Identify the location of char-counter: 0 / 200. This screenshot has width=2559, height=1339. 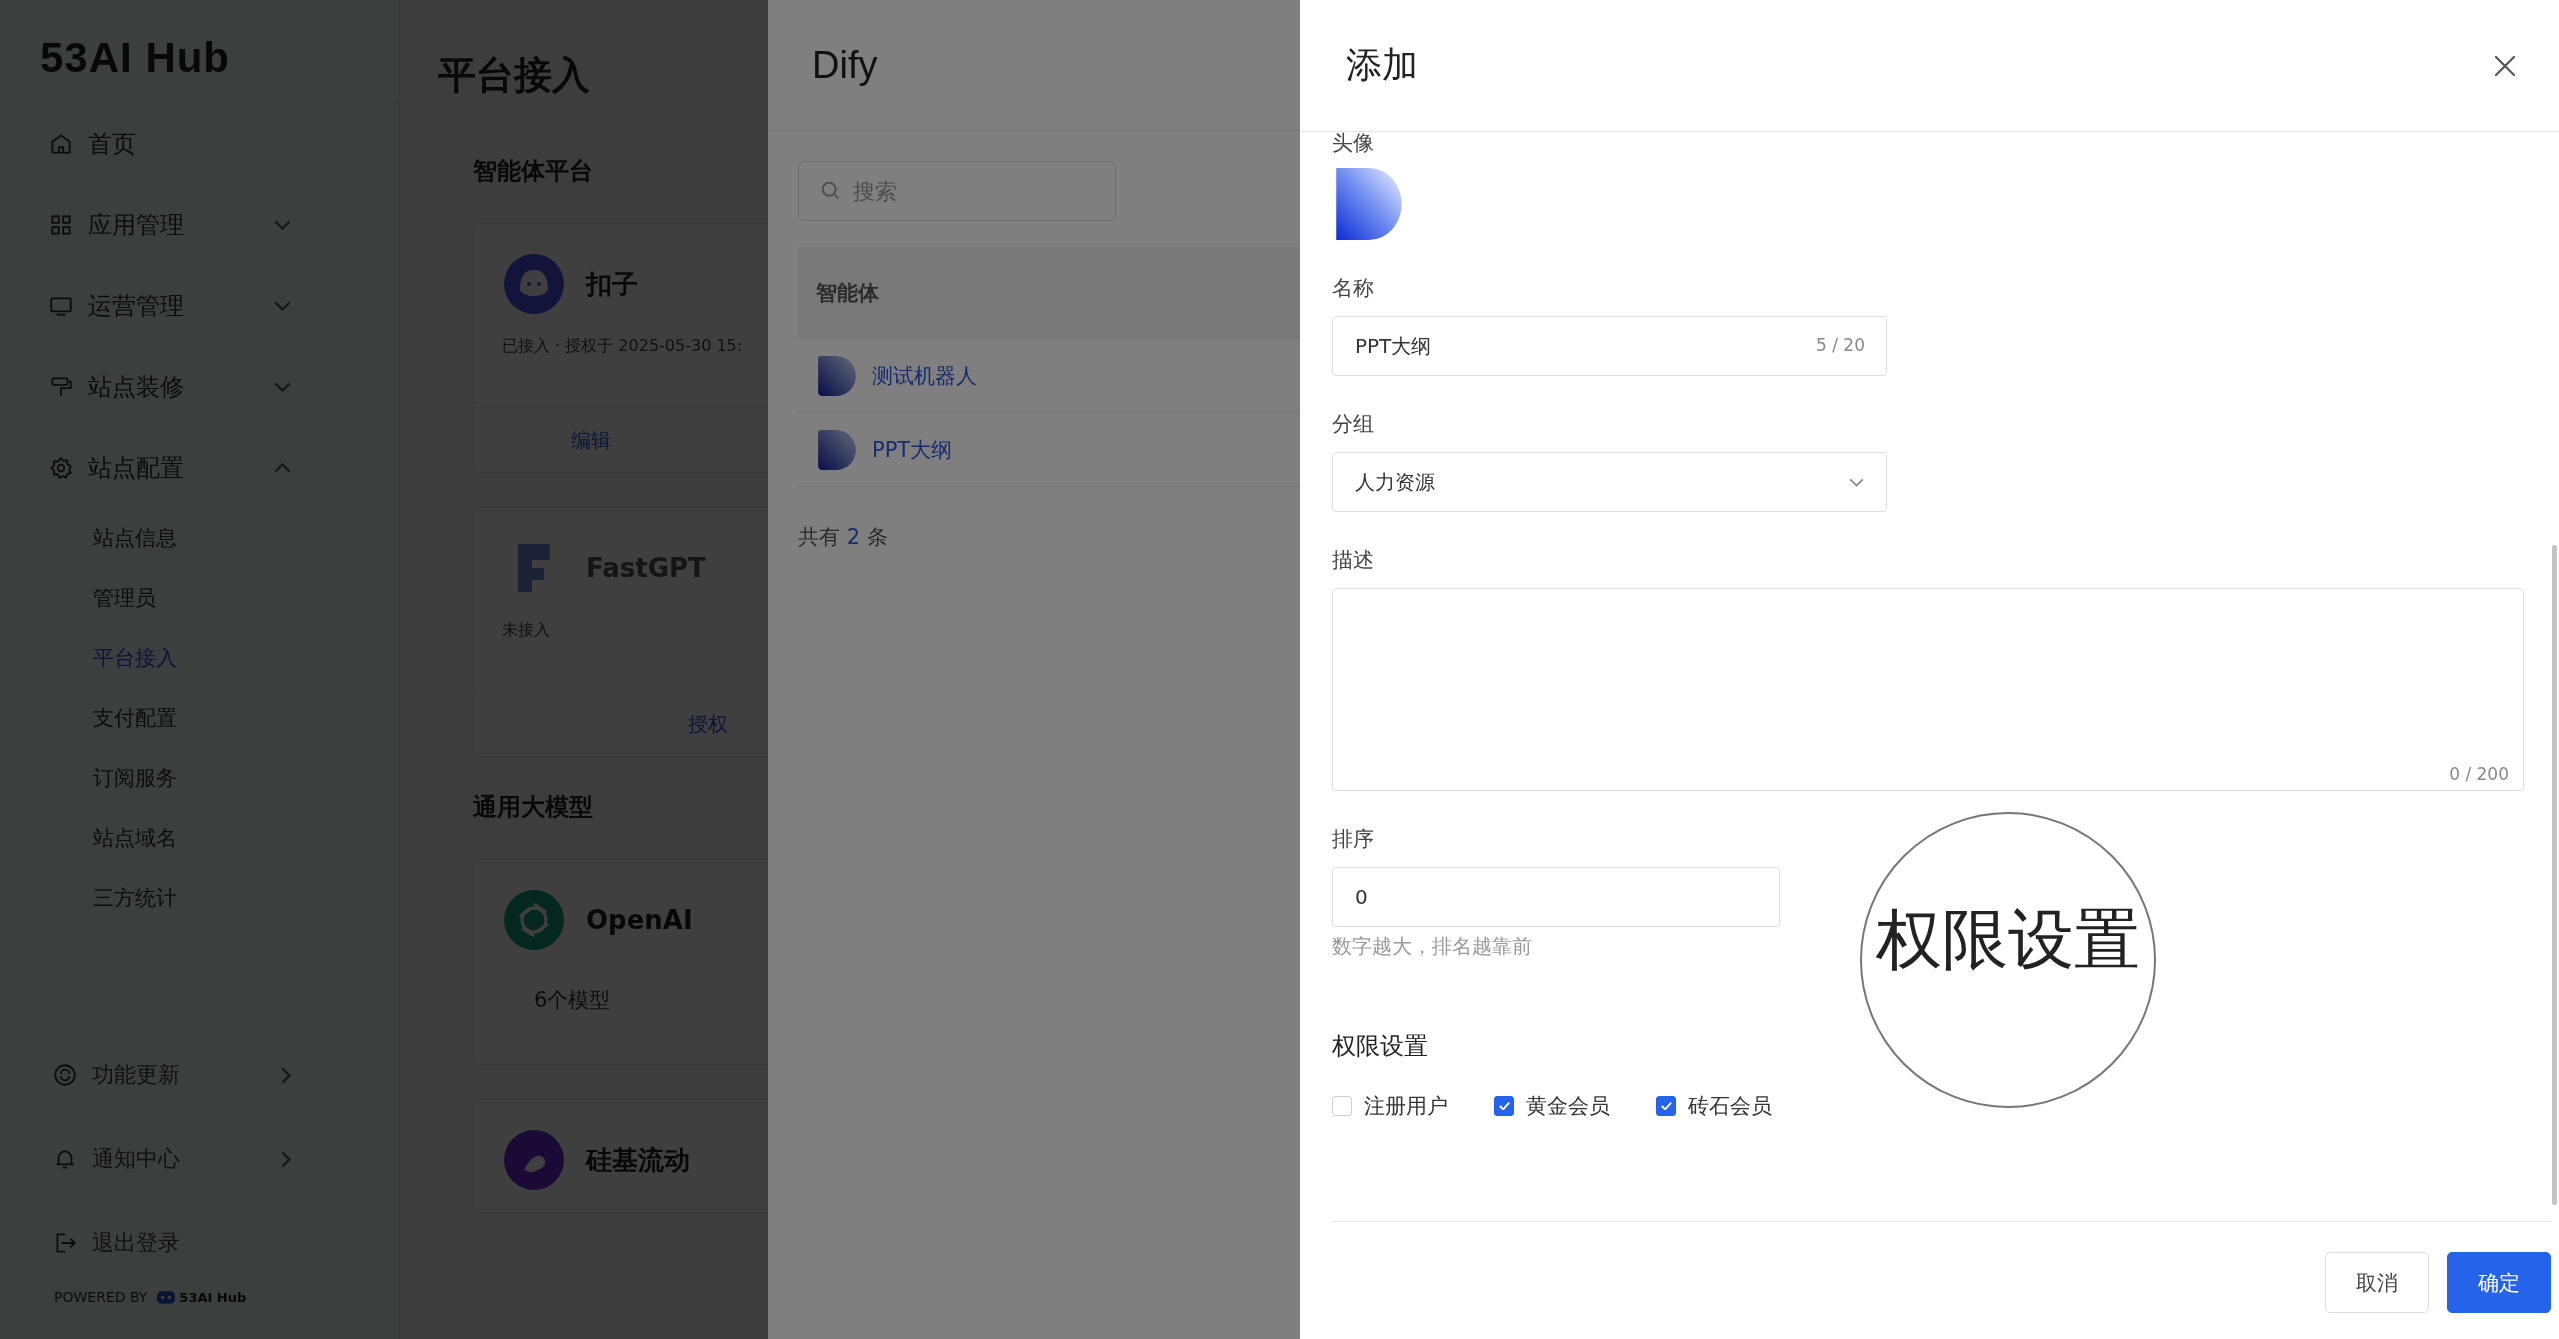
(2479, 774).